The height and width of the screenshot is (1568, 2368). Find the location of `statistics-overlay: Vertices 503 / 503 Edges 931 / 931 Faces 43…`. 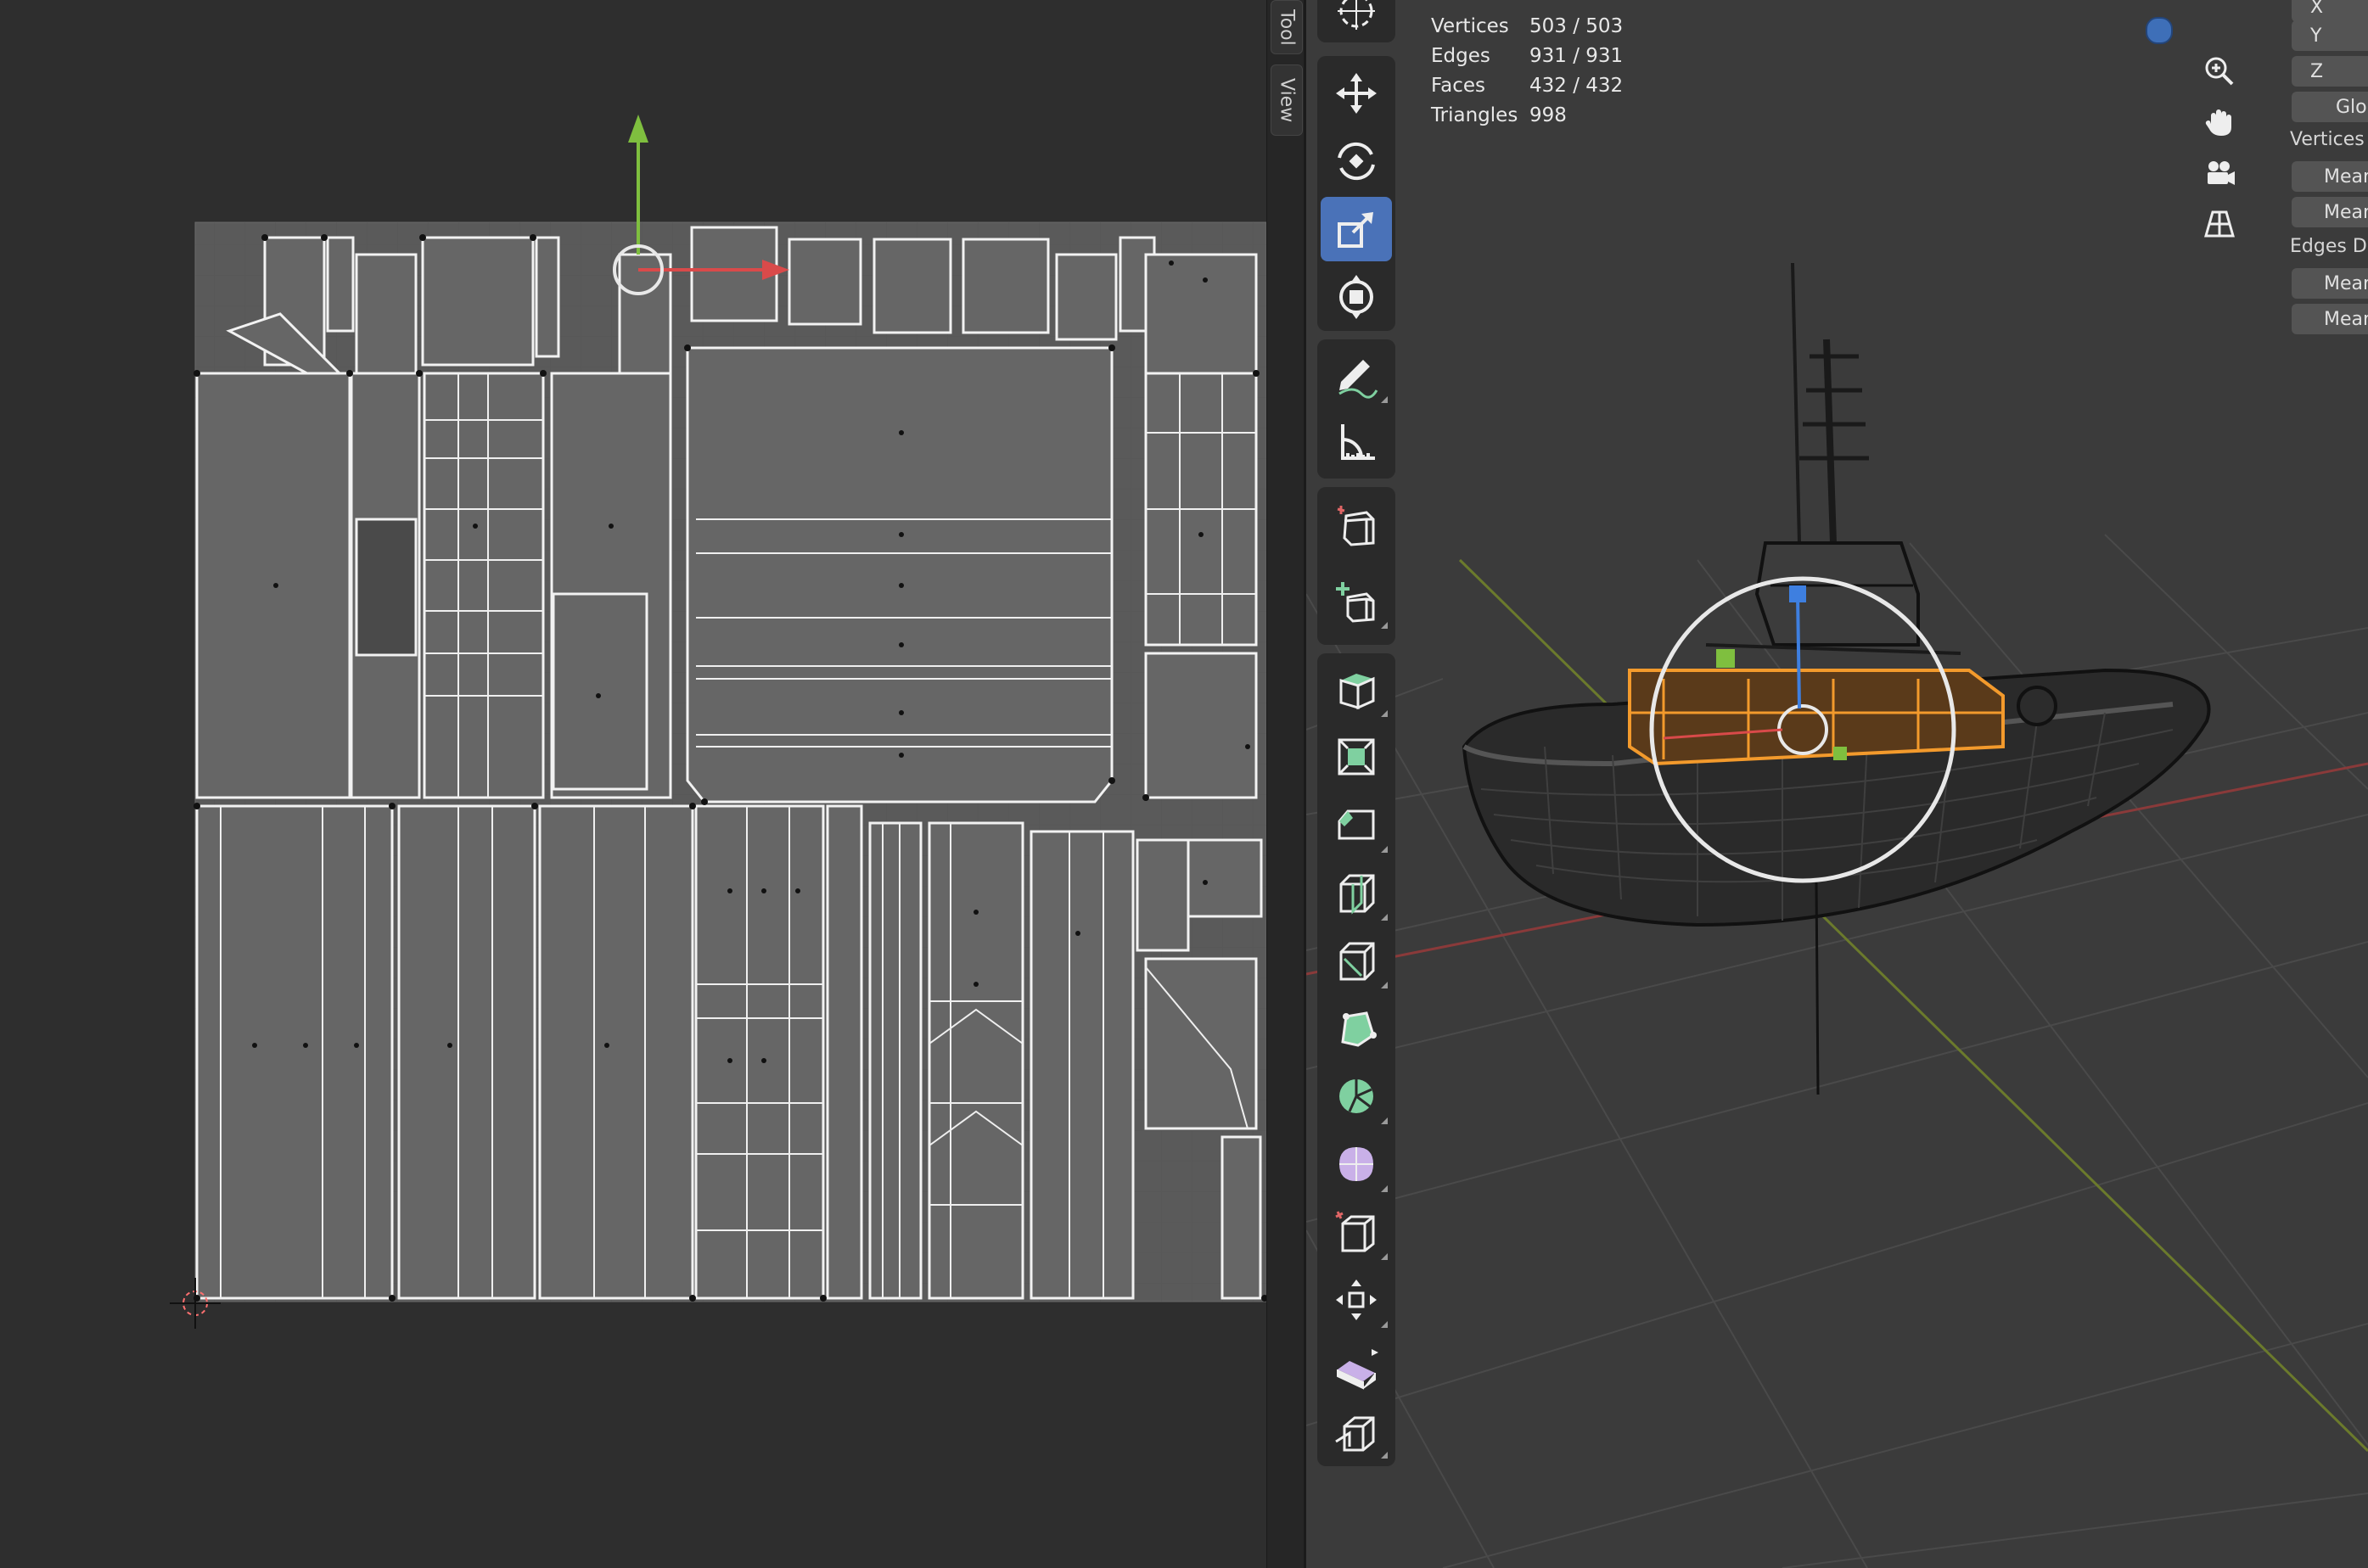

statistics-overlay: Vertices 503 / 503 Edges 931 / 931 Faces 43… is located at coordinates (1527, 71).